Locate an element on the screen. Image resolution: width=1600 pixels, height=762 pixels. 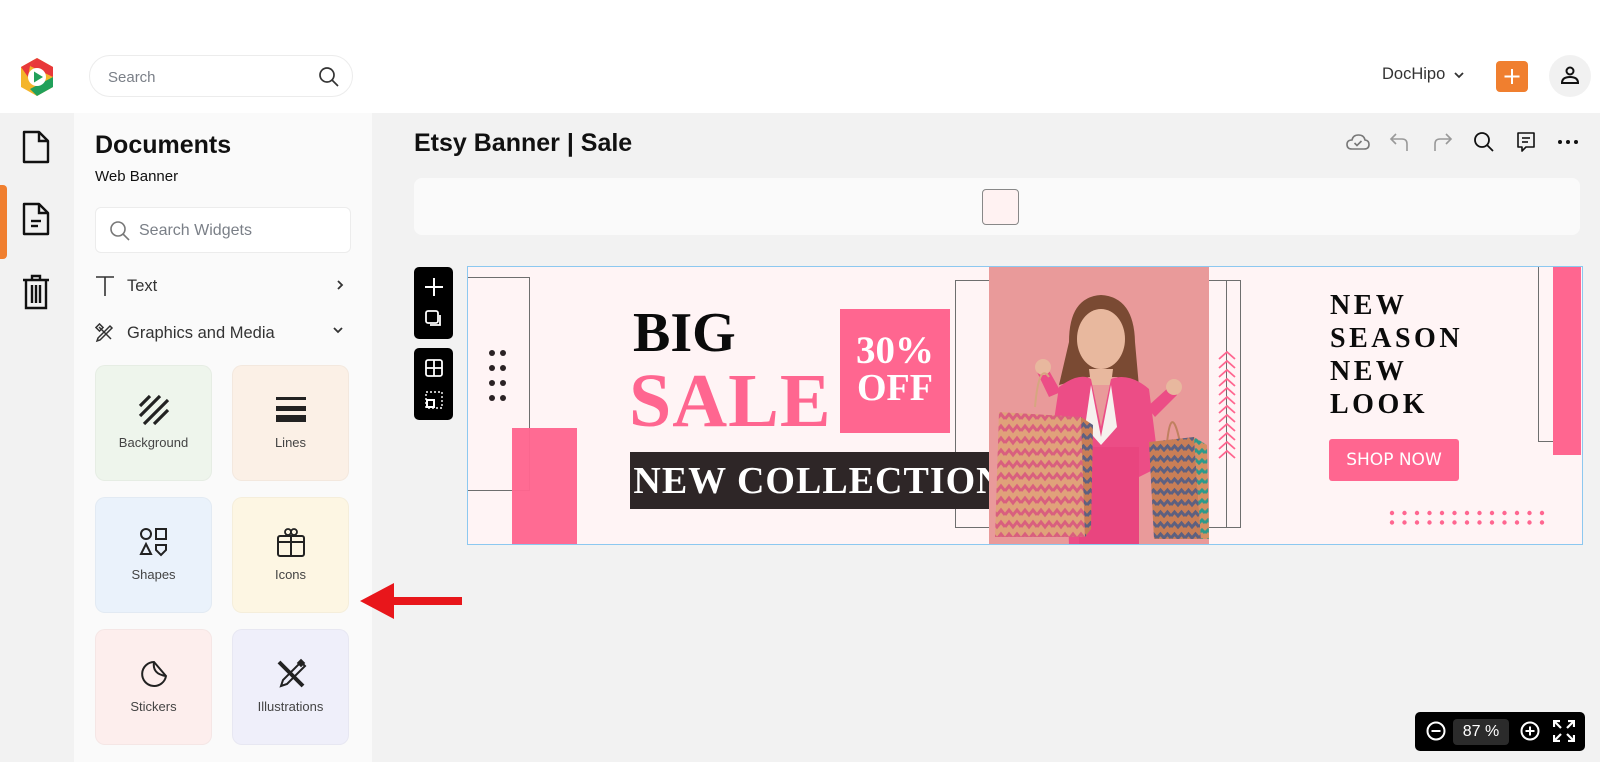
annotation-arrow-icon is located at coordinates (411, 601).